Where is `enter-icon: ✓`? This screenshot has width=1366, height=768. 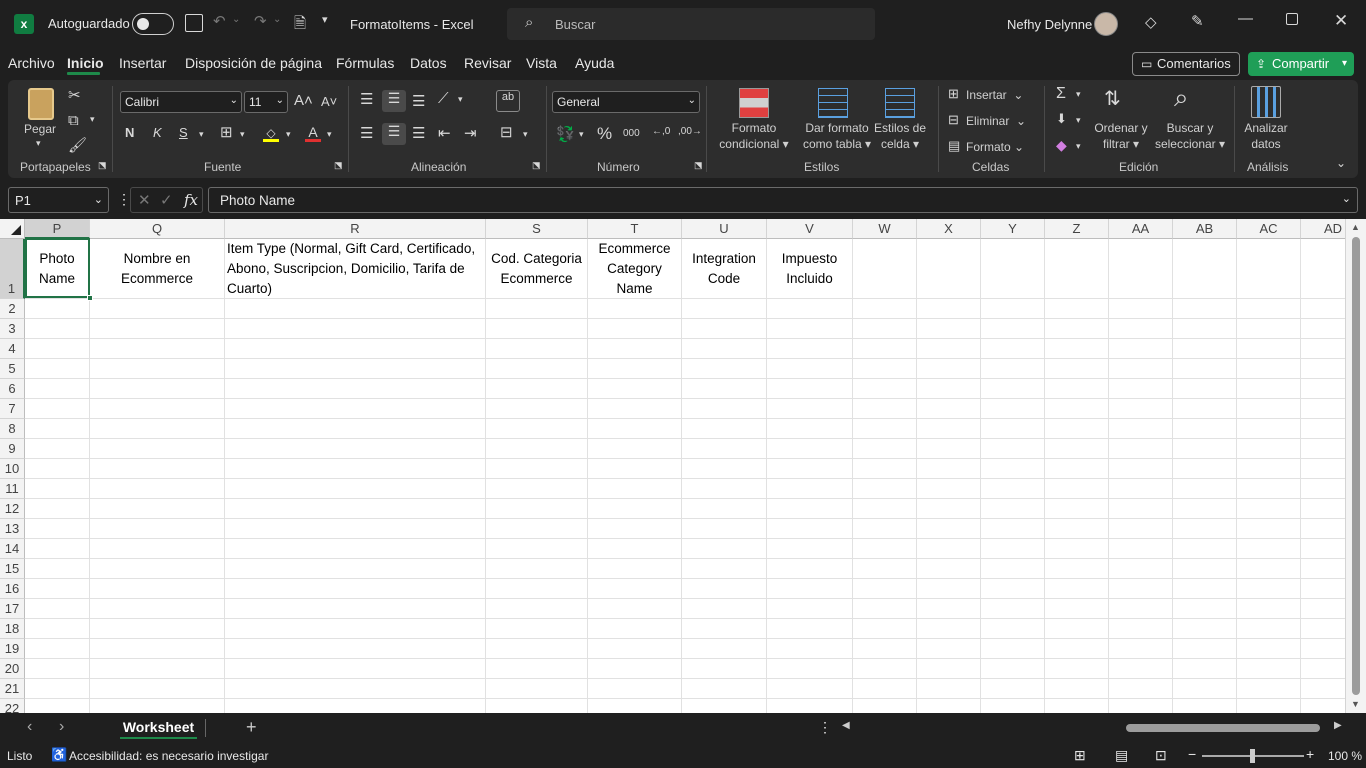
enter-icon: ✓ is located at coordinates (166, 200).